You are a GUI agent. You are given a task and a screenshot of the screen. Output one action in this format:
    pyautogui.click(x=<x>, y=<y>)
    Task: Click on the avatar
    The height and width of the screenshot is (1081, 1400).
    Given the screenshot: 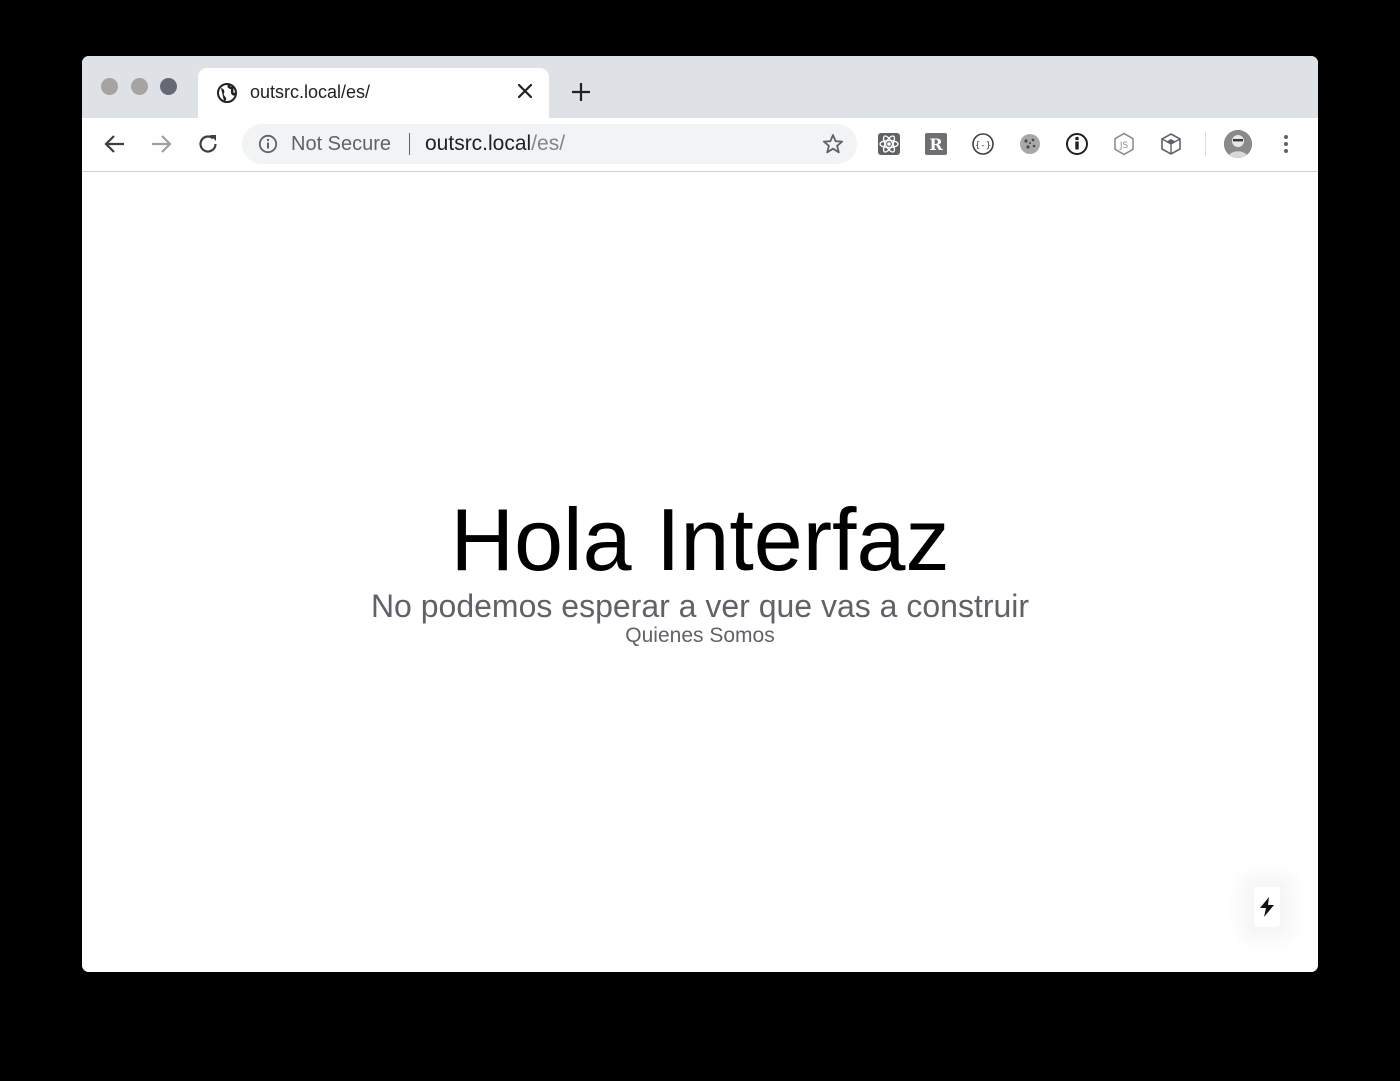 What is the action you would take?
    pyautogui.click(x=1238, y=144)
    